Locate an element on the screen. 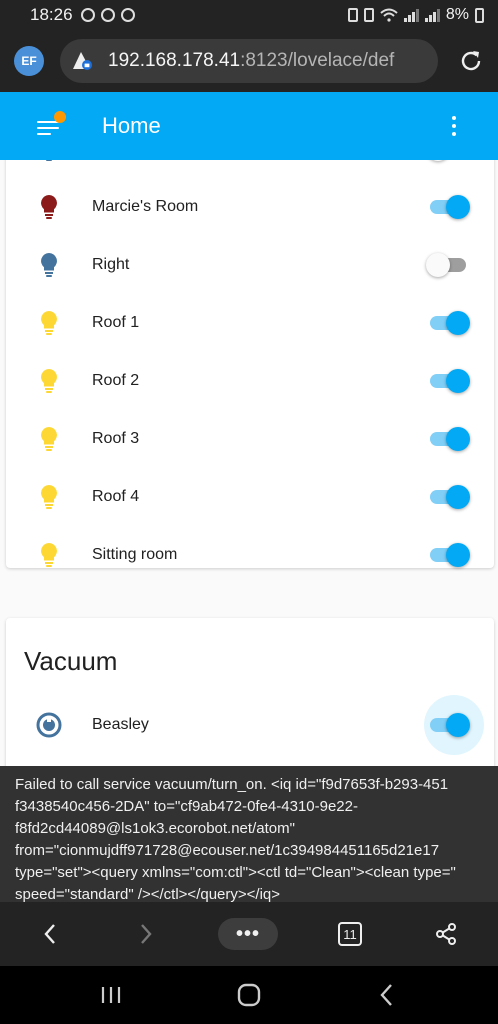 The image size is (498, 1024). share-icon is located at coordinates (446, 934).